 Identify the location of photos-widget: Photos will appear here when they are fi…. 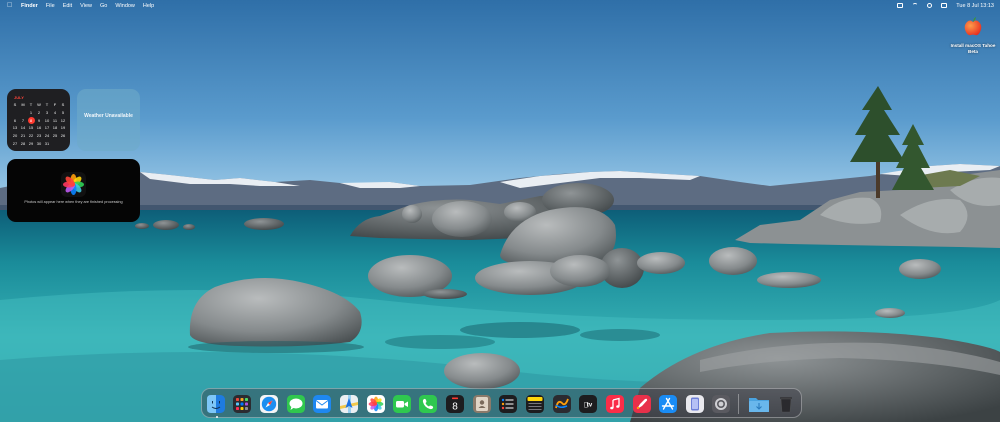
(73, 190).